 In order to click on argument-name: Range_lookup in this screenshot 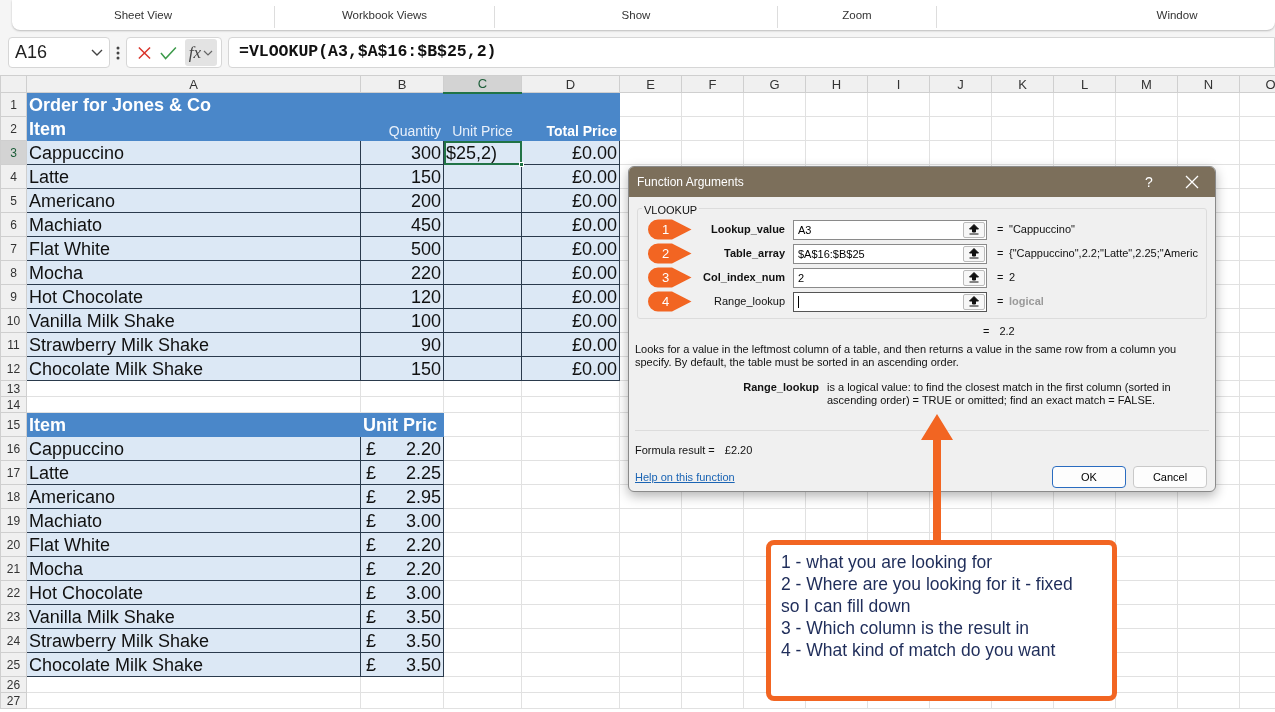, I will do `click(781, 387)`.